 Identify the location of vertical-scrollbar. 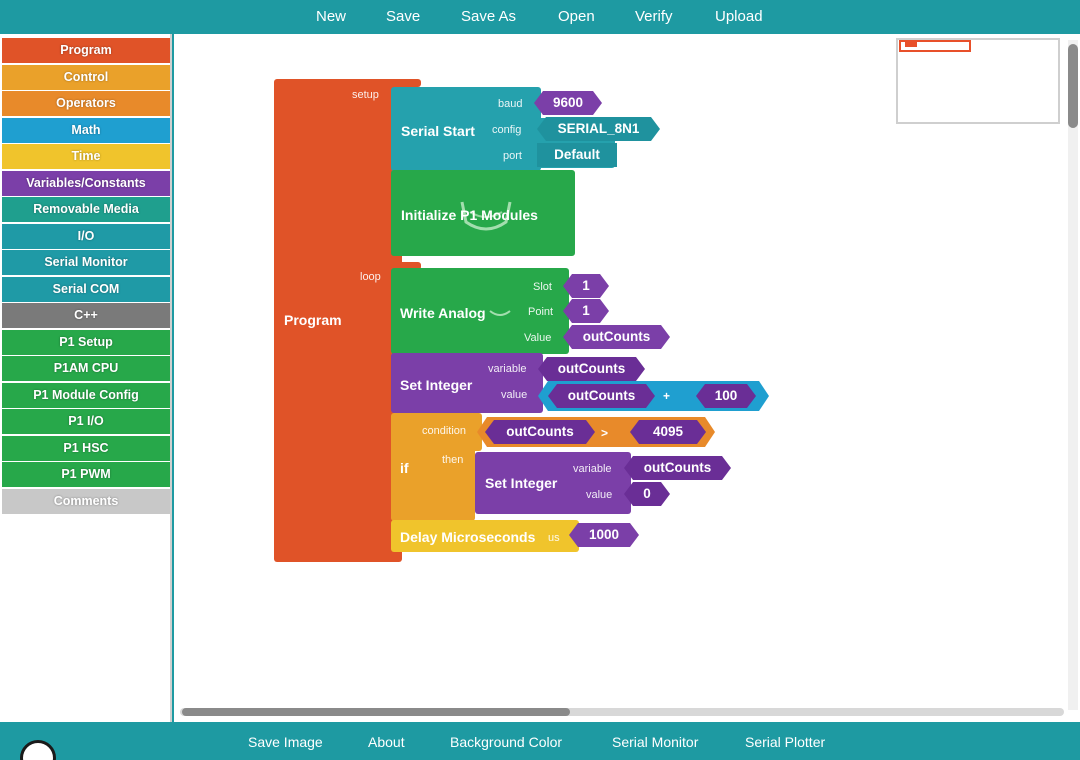
(1073, 375).